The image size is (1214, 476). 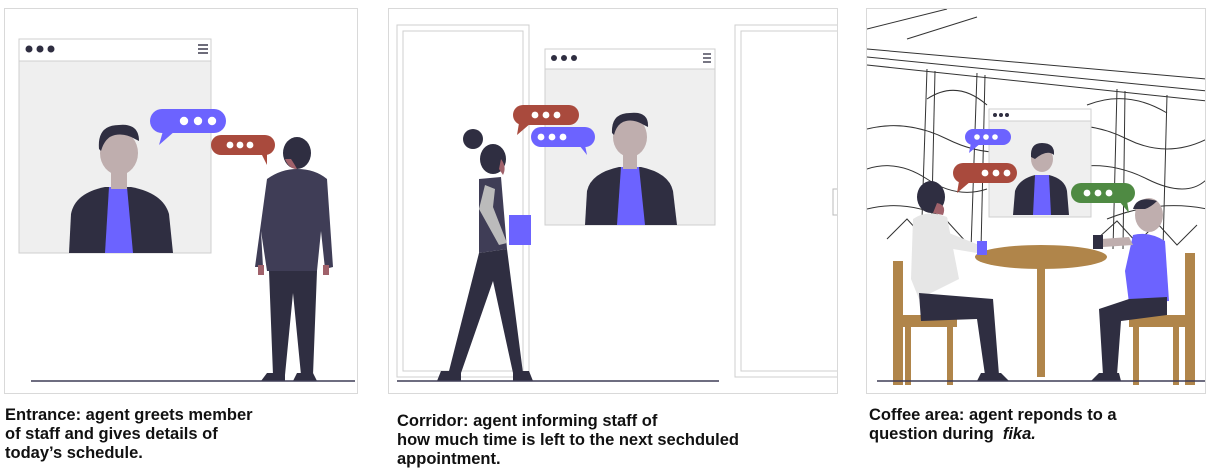 What do you see at coordinates (1019, 434) in the screenshot?
I see `caption-emphasis: fika.` at bounding box center [1019, 434].